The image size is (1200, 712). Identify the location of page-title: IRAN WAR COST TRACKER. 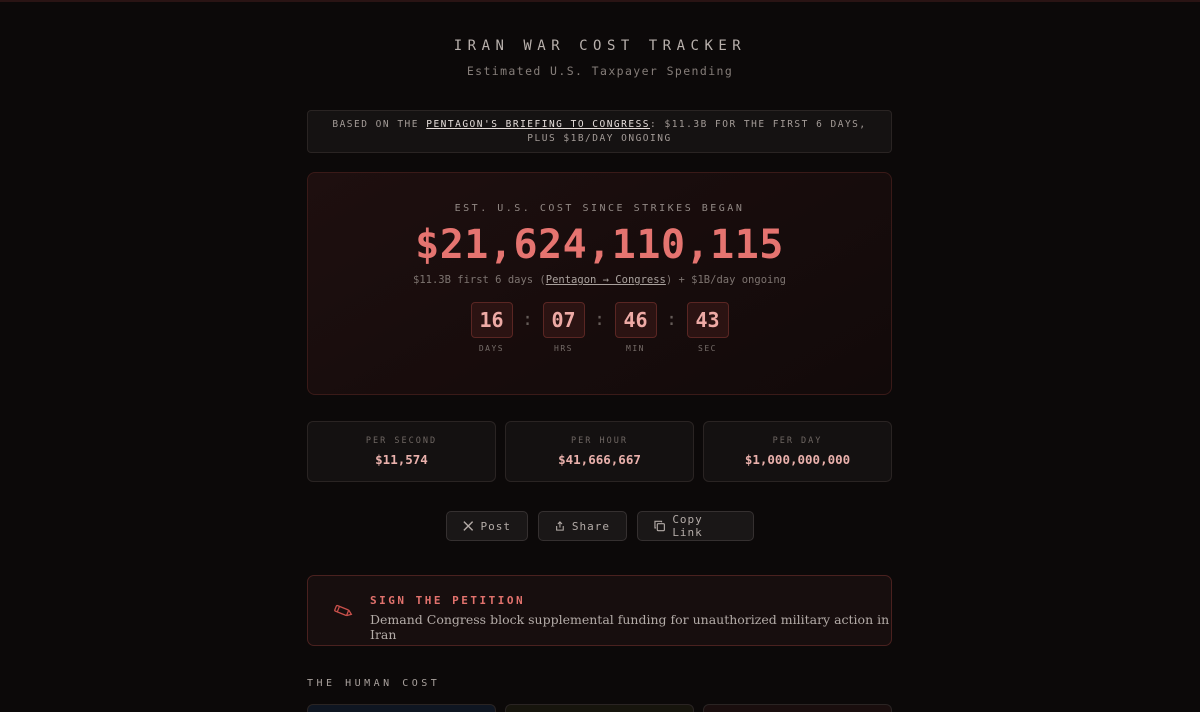
(600, 46).